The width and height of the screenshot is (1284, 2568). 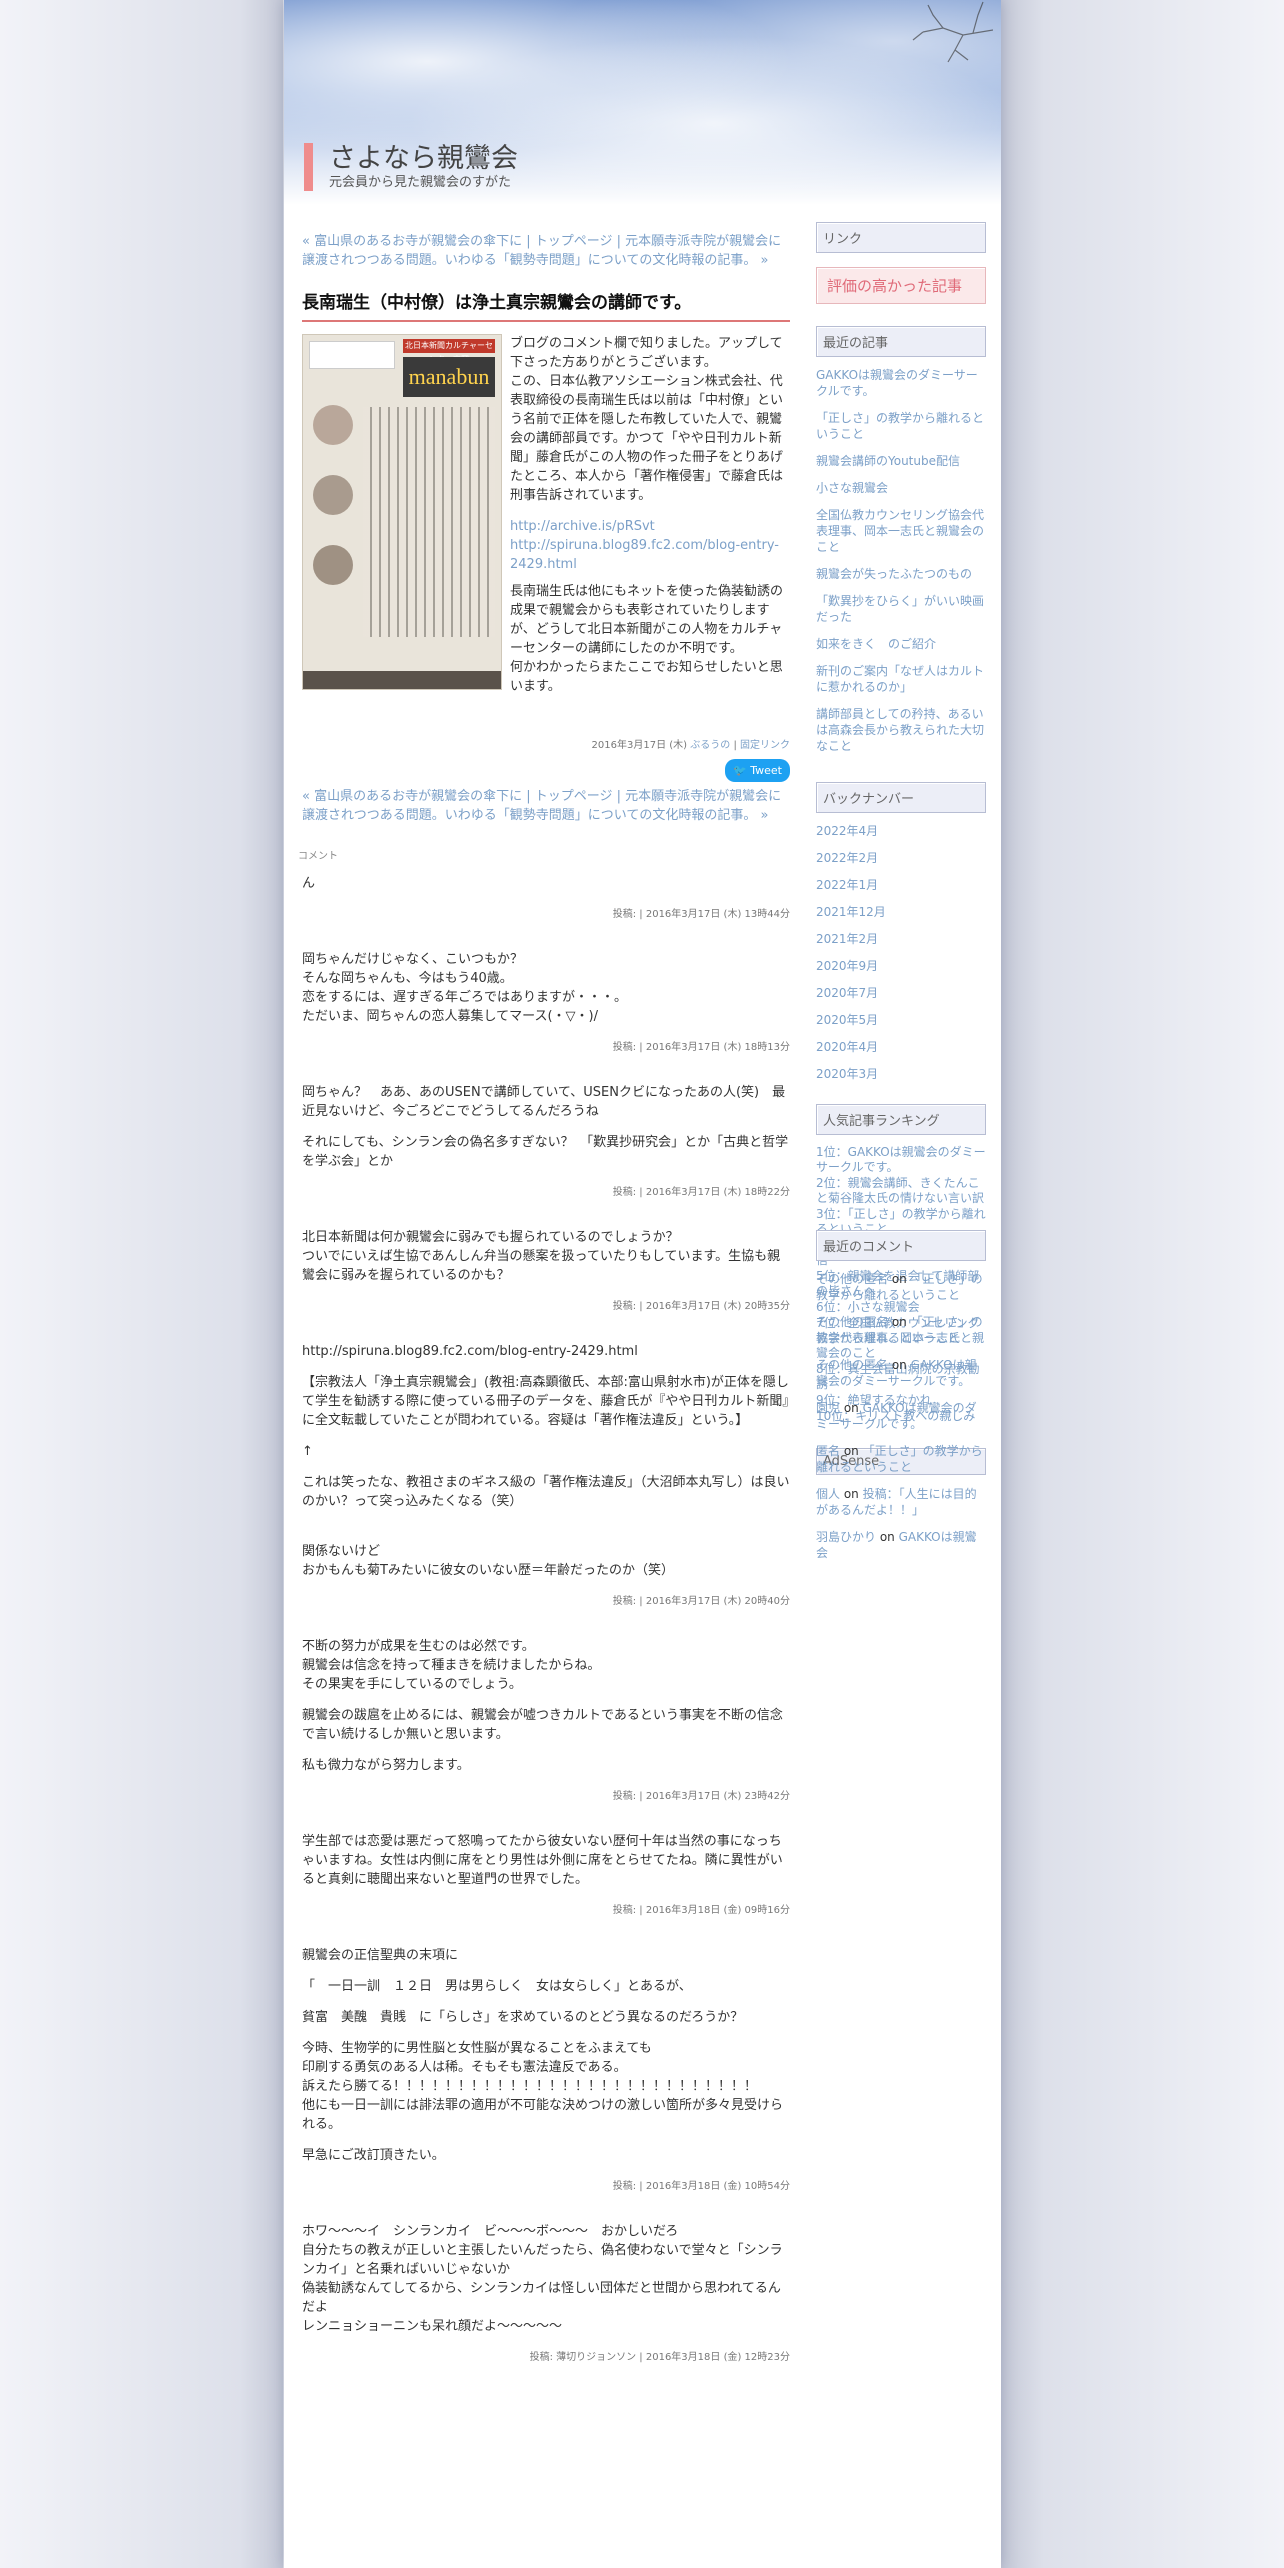 What do you see at coordinates (901, 1160) in the screenshot?
I see `ranking-item: 1位：GAKKOは親鸞会のダミーサークルです。` at bounding box center [901, 1160].